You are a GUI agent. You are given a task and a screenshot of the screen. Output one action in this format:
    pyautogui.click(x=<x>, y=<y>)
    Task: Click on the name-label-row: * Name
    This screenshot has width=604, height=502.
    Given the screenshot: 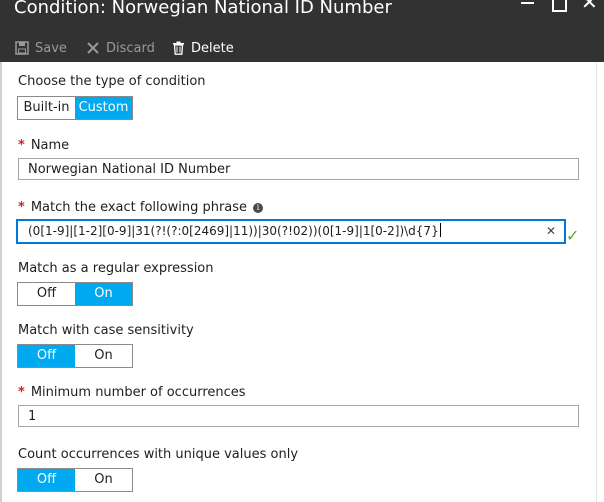 What is the action you would take?
    pyautogui.click(x=43, y=145)
    